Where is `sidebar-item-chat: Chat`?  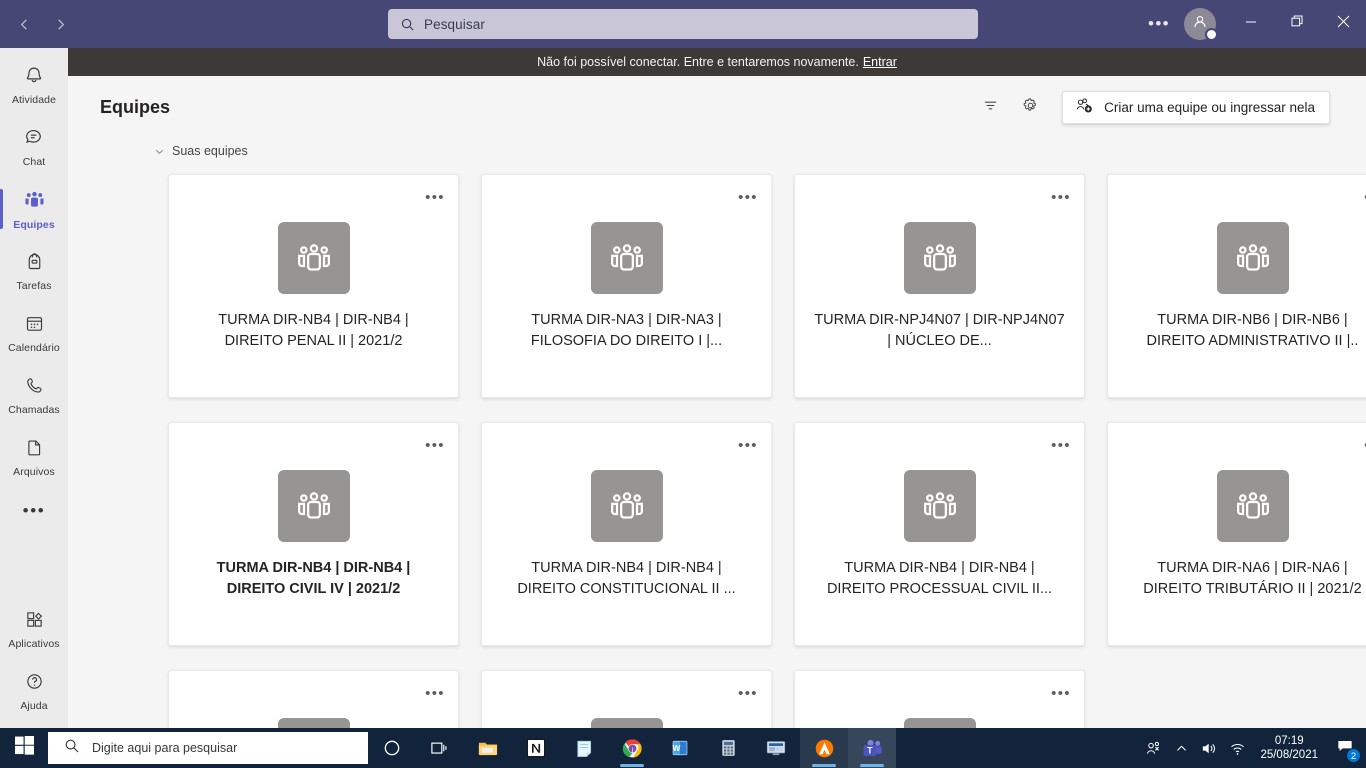
sidebar-item-chat: Chat is located at coordinates (34, 147).